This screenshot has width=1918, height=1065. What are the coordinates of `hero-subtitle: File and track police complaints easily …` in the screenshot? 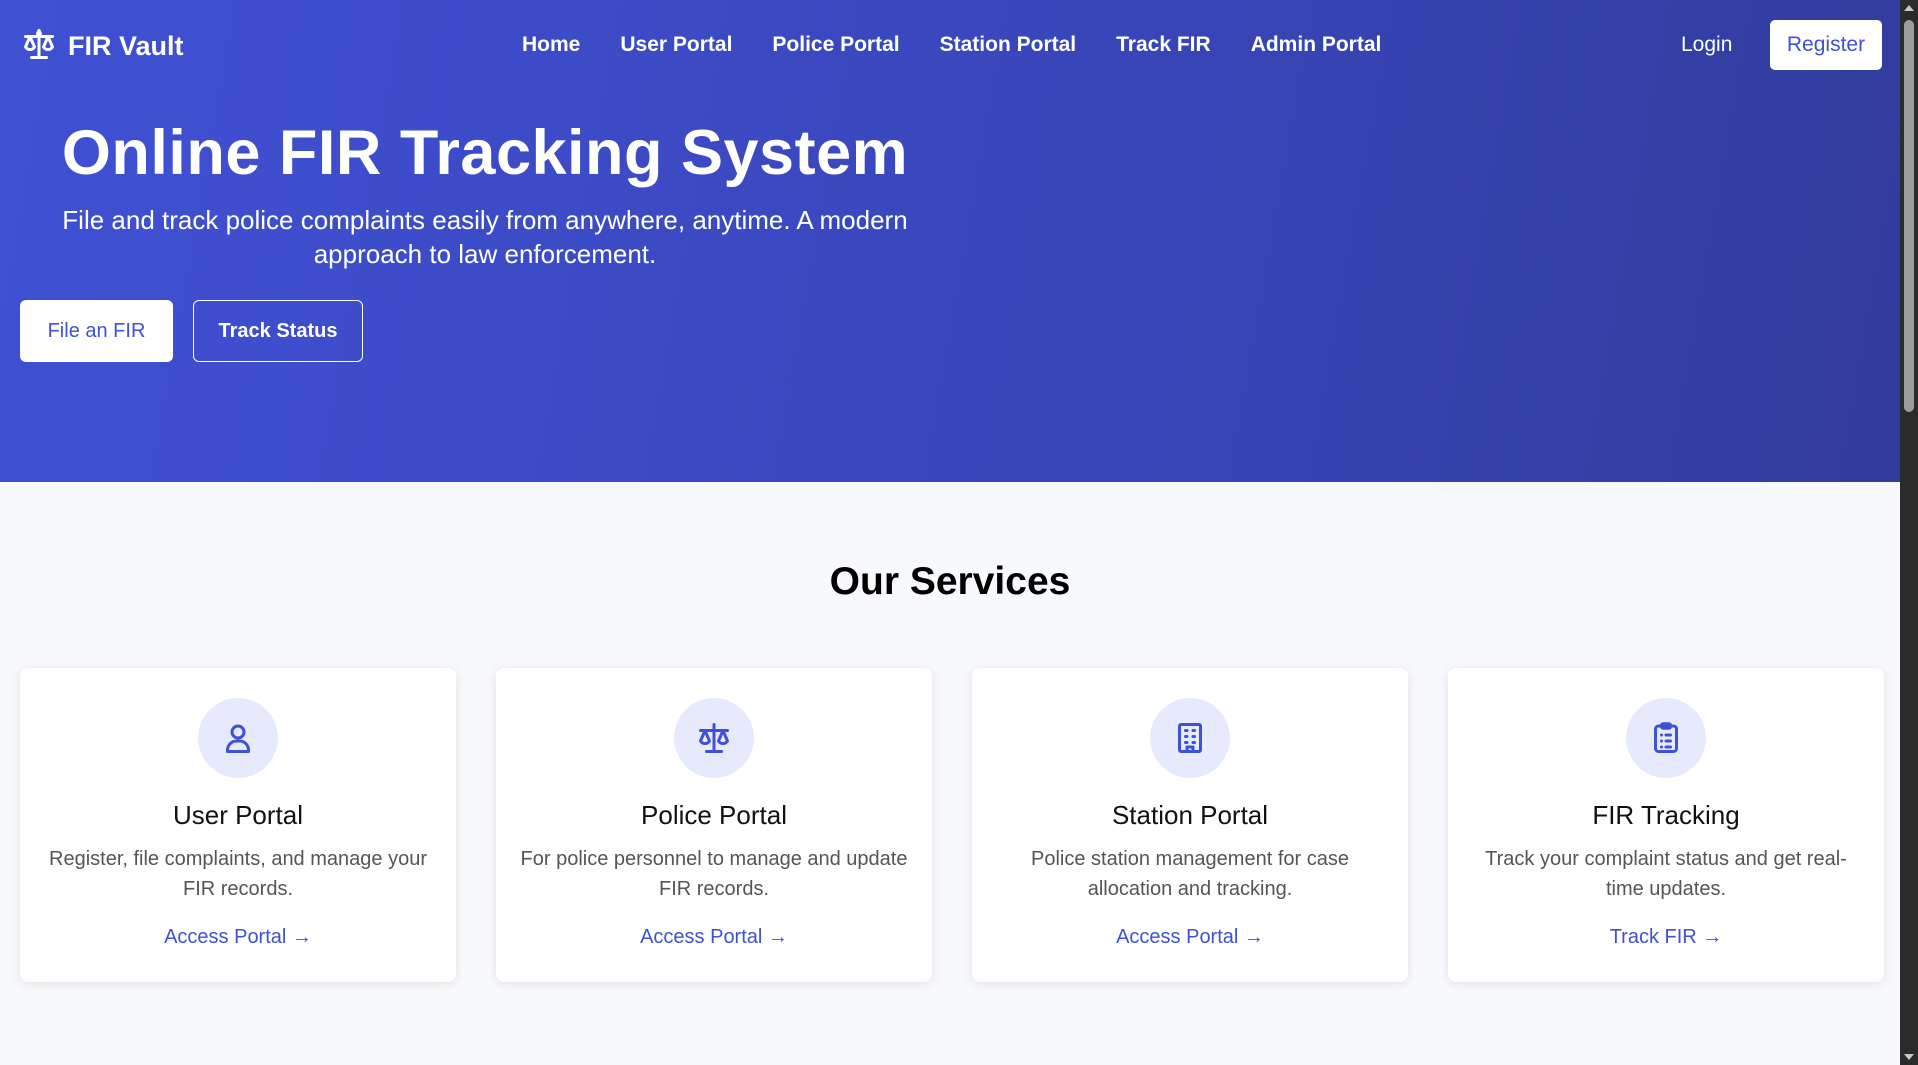 It's located at (485, 237).